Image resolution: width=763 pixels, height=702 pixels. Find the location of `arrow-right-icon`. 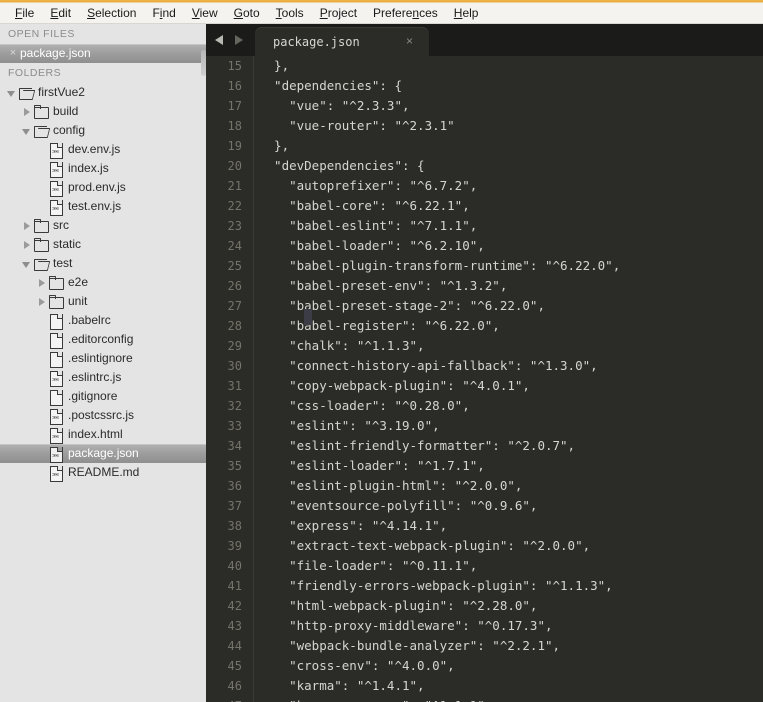

arrow-right-icon is located at coordinates (238, 39).